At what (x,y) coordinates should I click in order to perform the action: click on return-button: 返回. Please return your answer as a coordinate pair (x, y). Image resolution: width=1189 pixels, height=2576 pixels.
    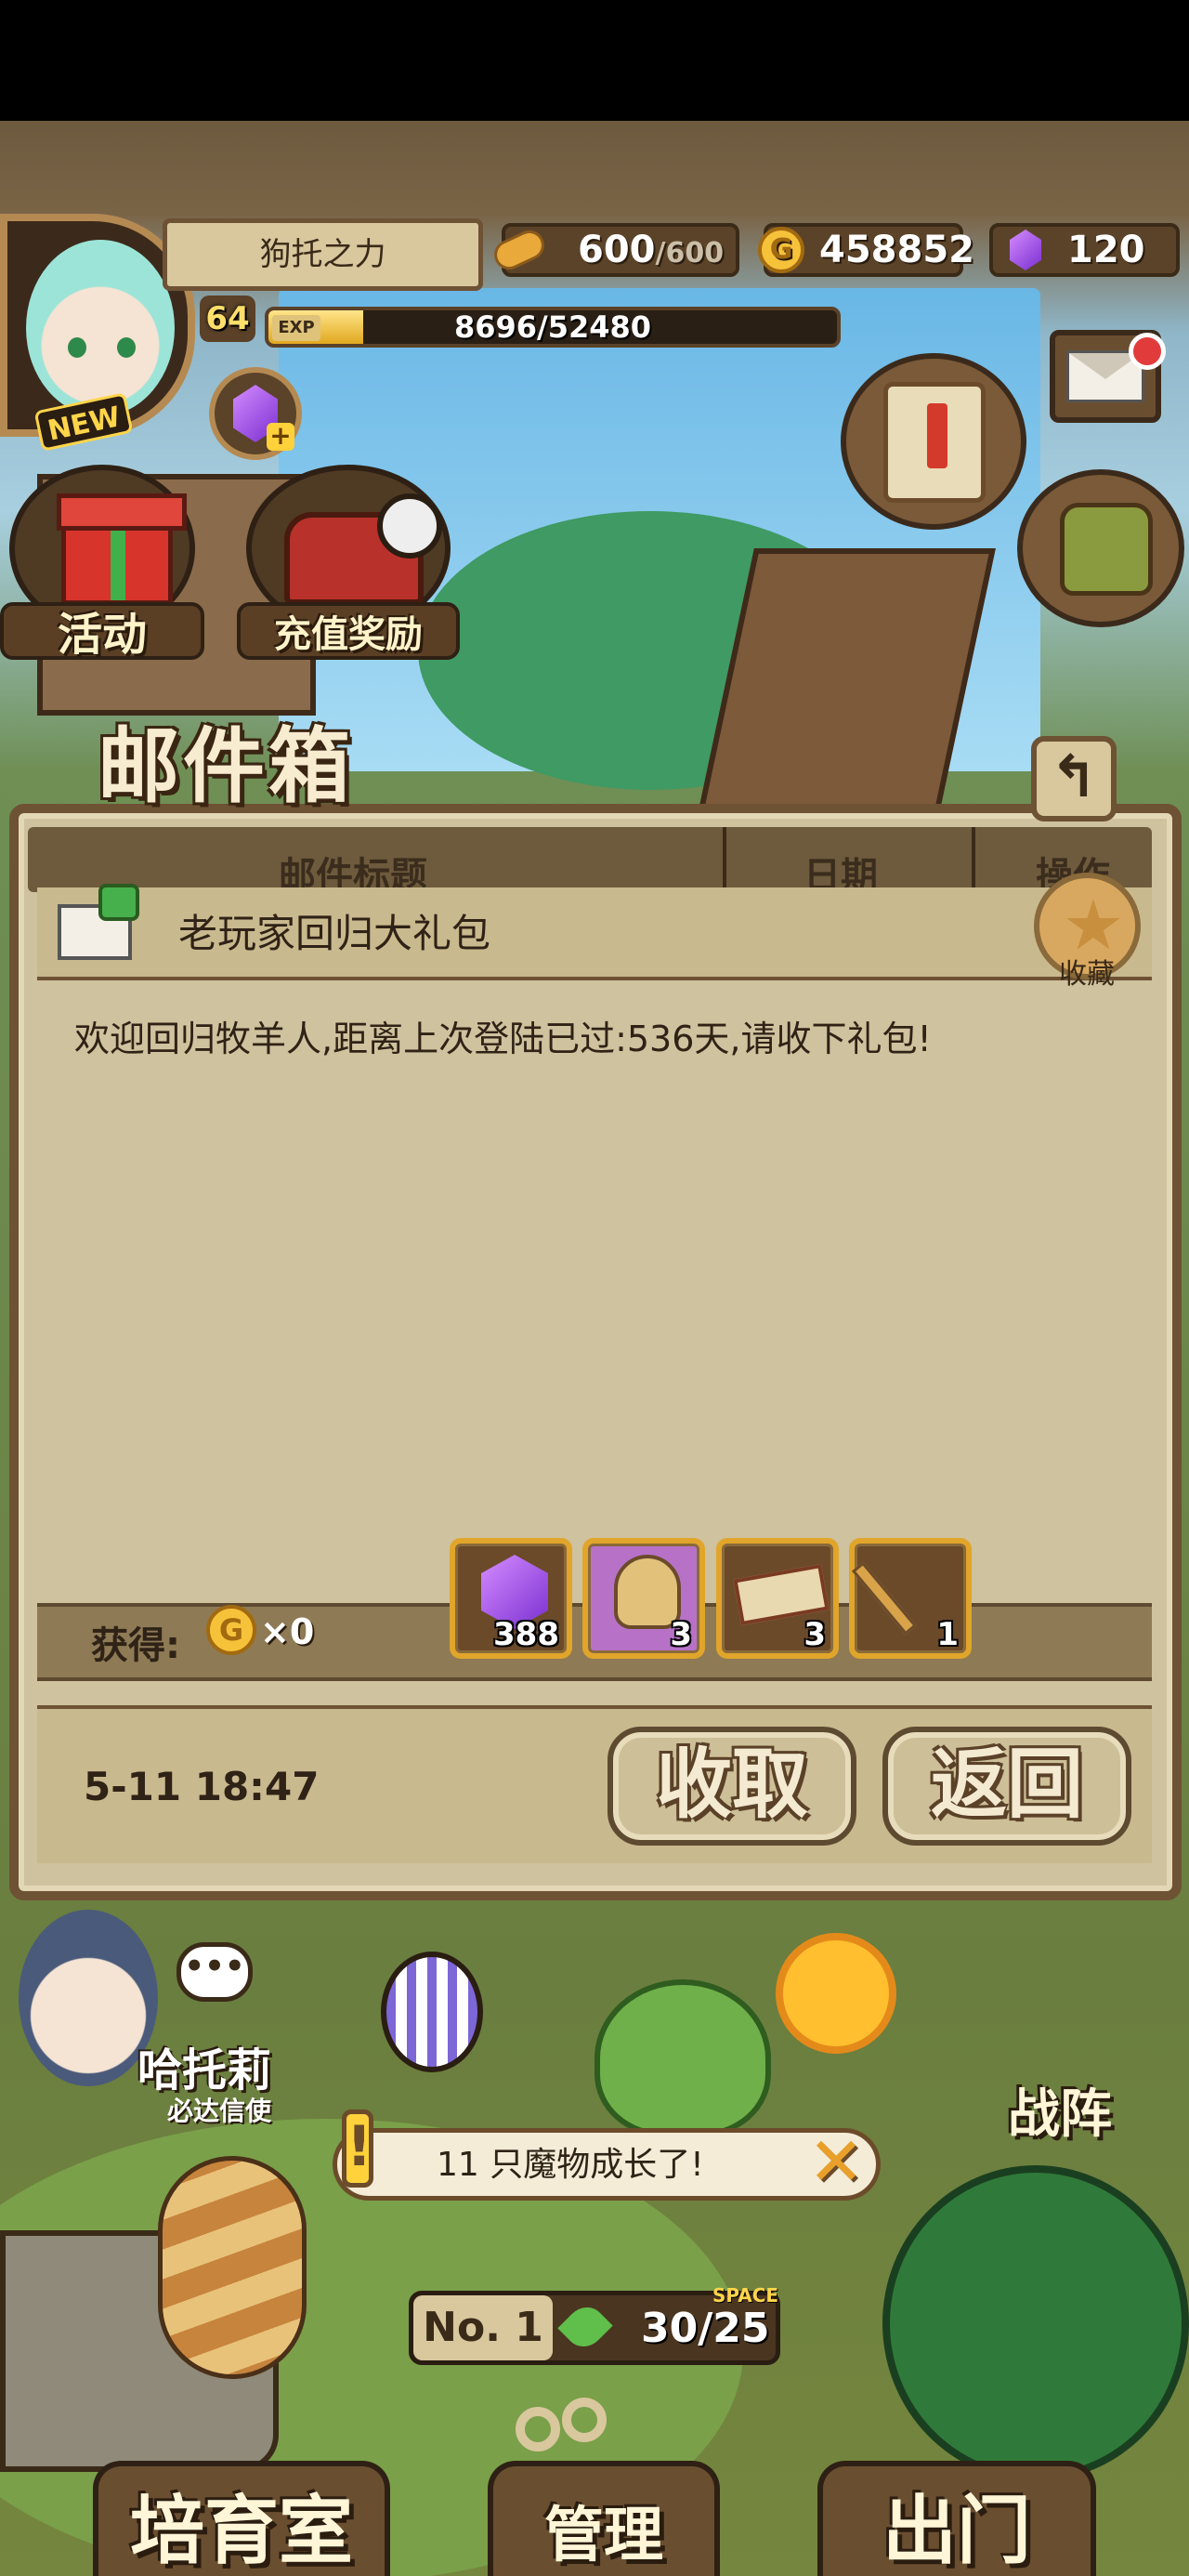
    Looking at the image, I should click on (1007, 1786).